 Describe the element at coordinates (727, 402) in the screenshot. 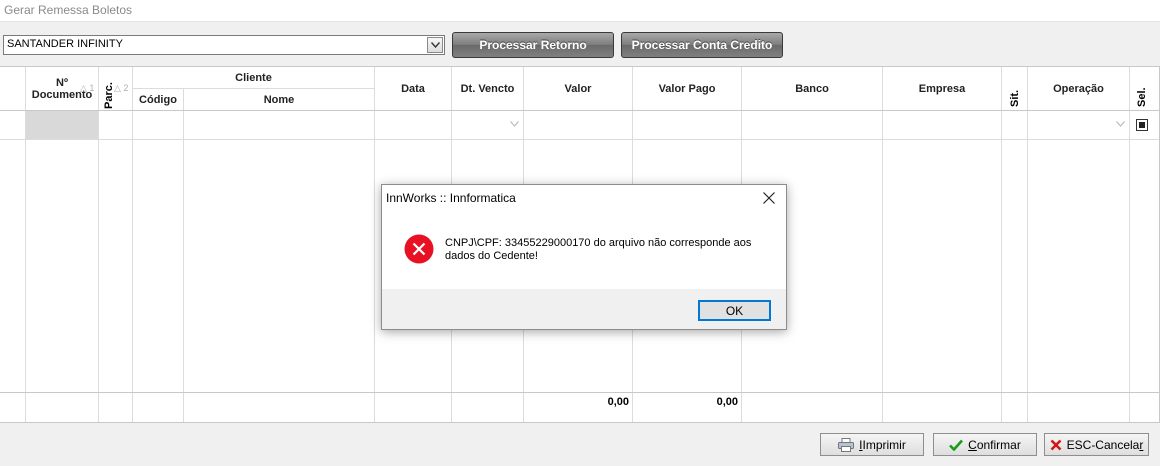

I see `total-valor-pago: 0,00` at that location.